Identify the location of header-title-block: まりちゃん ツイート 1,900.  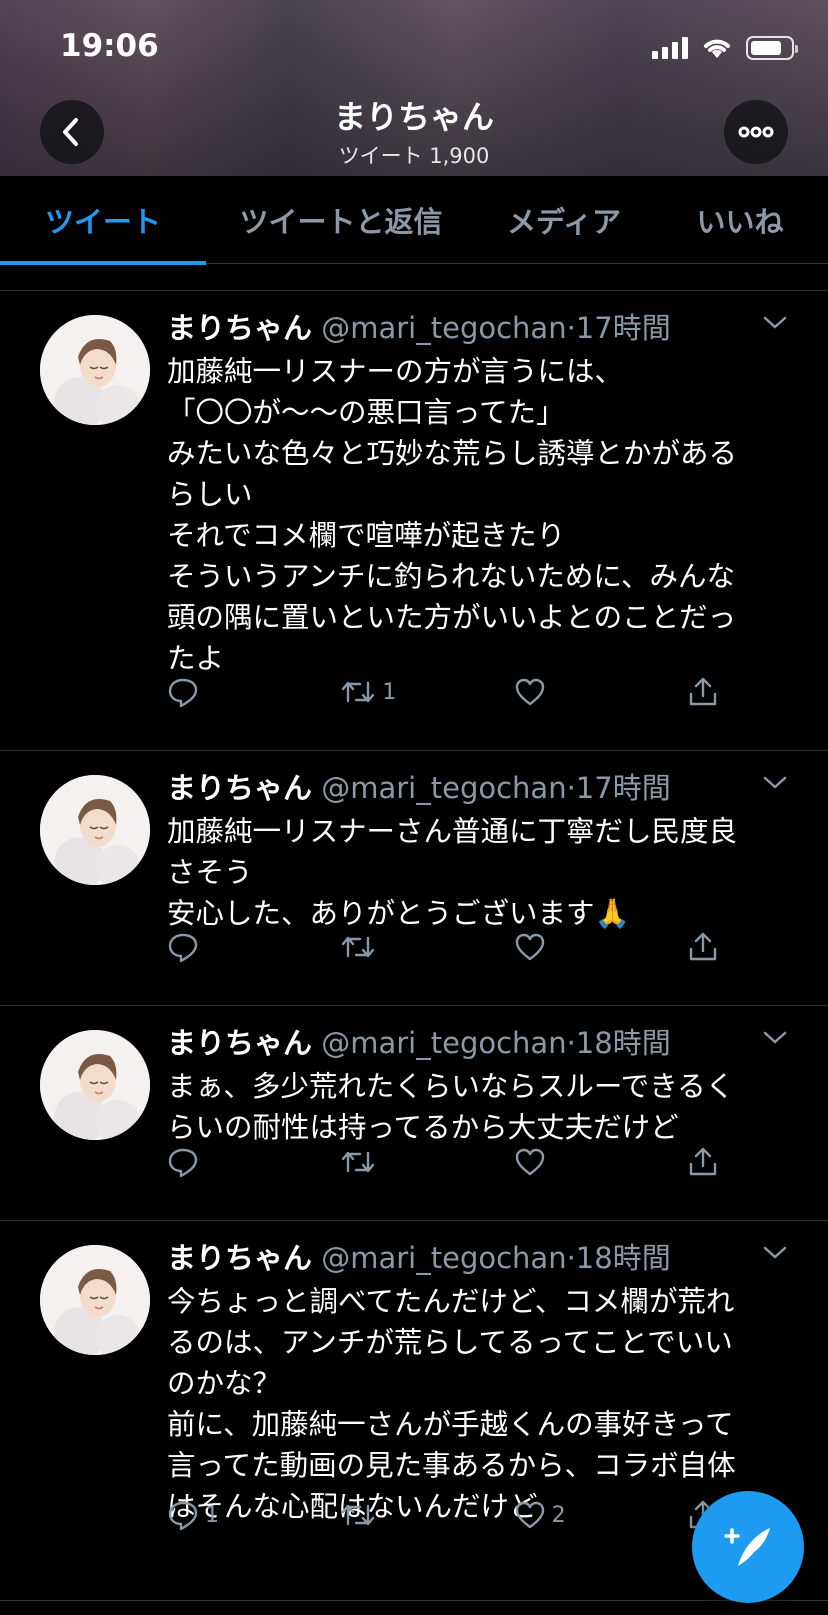
(414, 131).